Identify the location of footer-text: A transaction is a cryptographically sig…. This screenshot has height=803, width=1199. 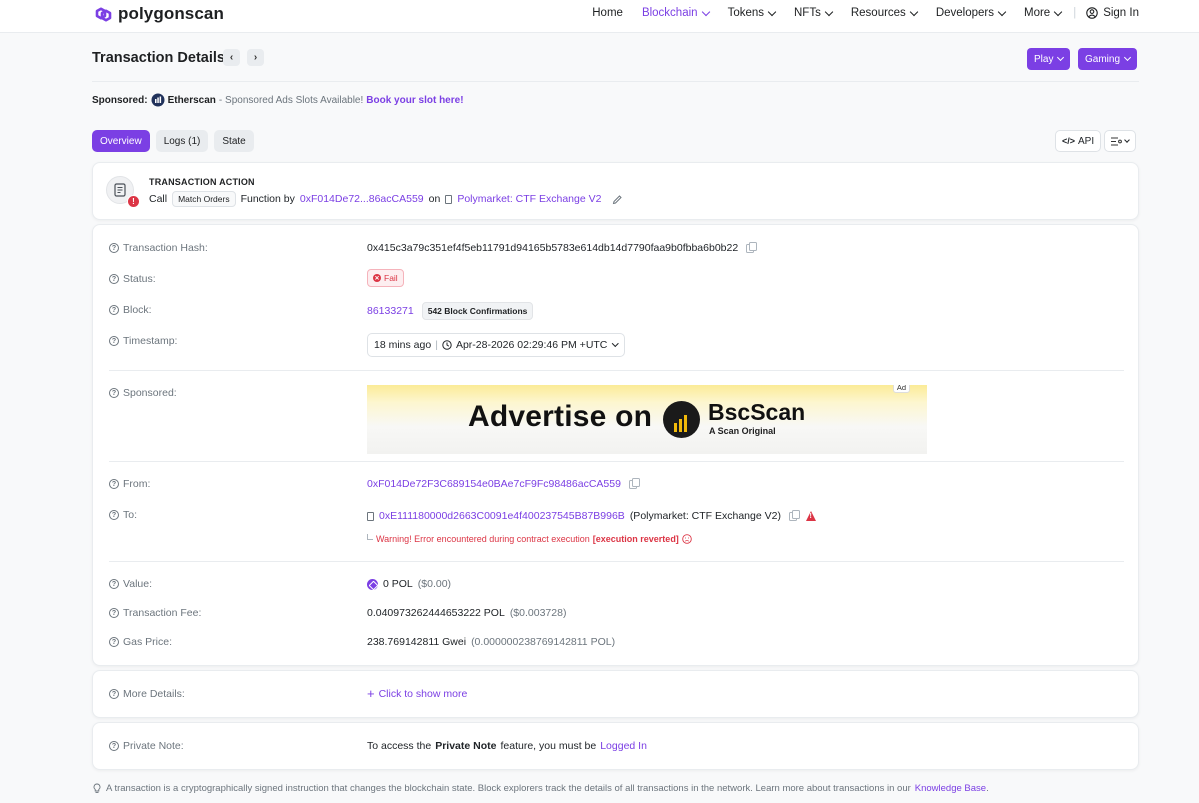
(508, 788).